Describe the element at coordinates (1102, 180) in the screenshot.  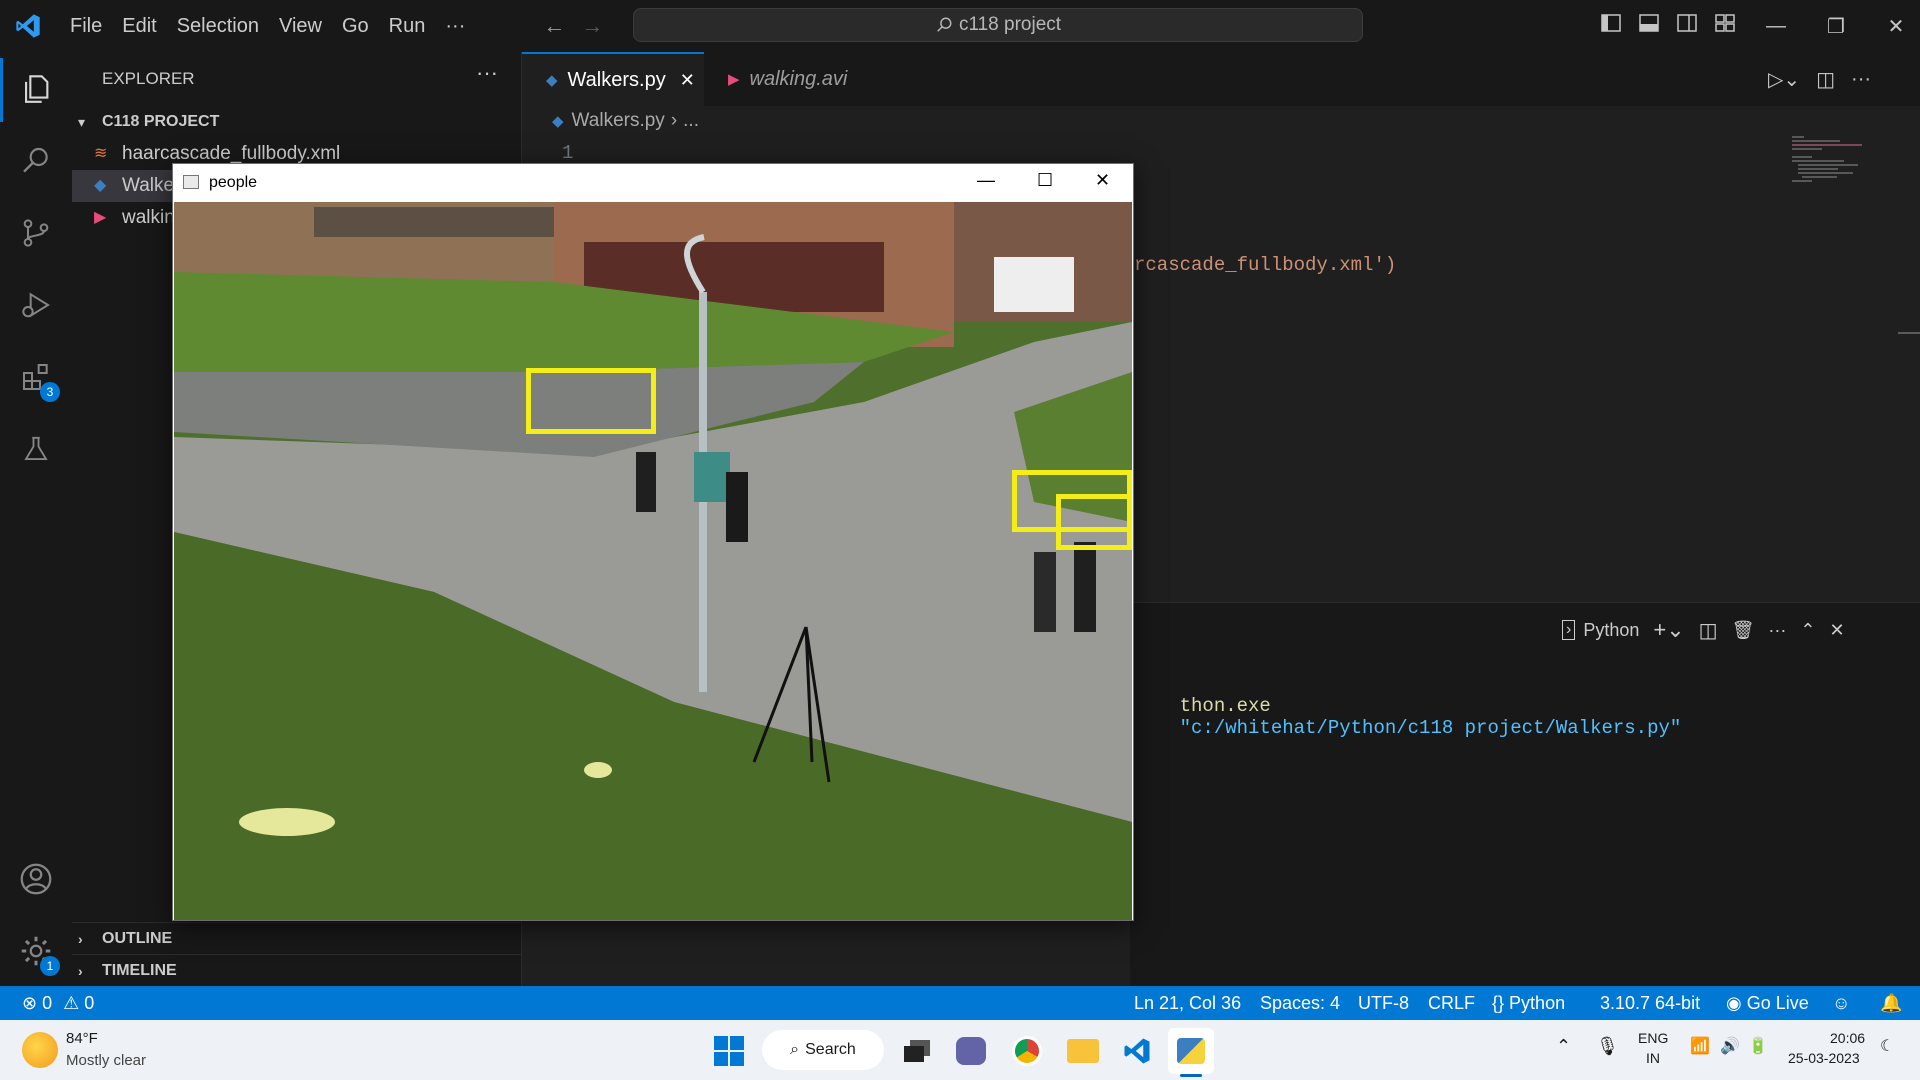
I see `cv-close-icon: ✕` at that location.